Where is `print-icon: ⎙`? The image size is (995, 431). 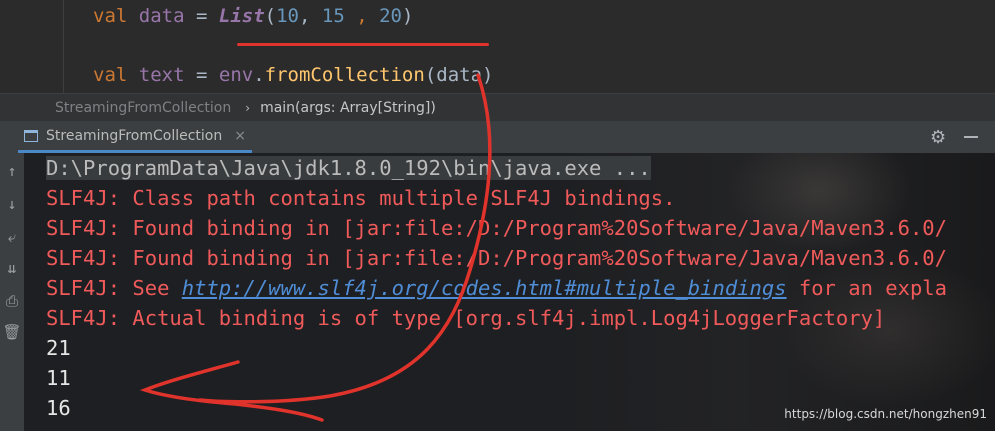 print-icon: ⎙ is located at coordinates (12, 301).